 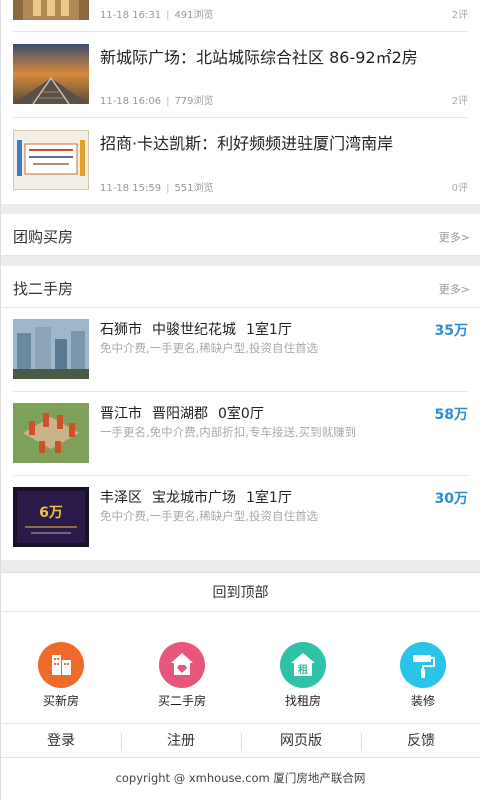 What do you see at coordinates (194, 15) in the screenshot?
I see `news-views: 491浏览` at bounding box center [194, 15].